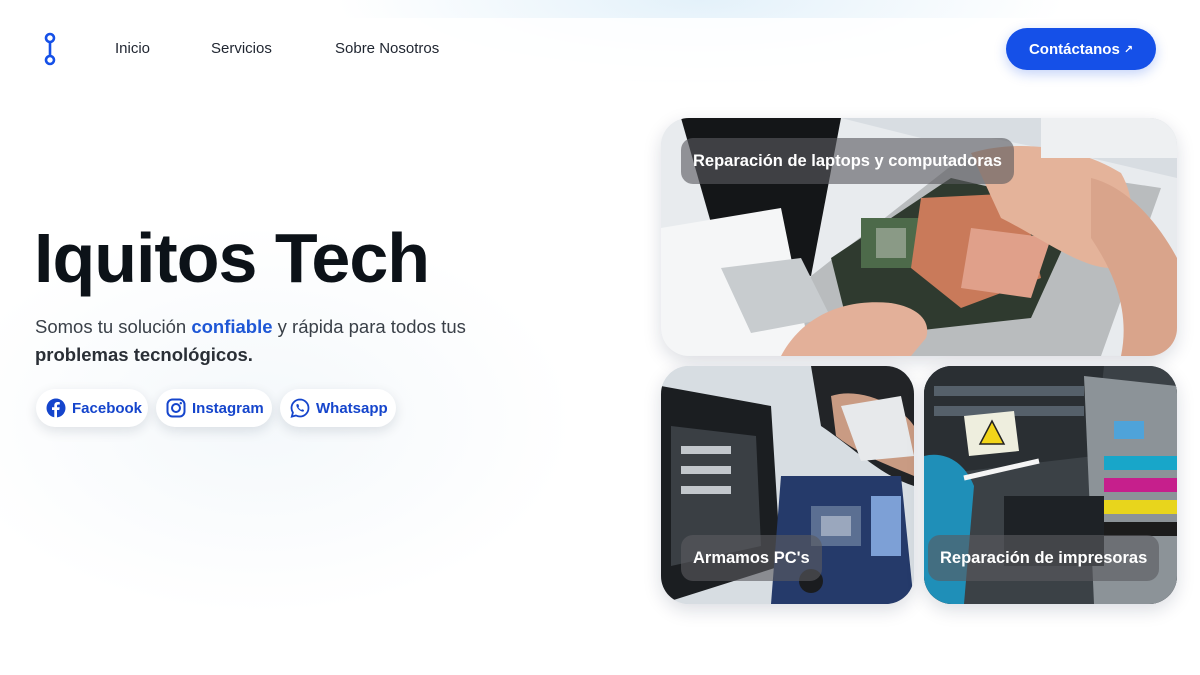  What do you see at coordinates (176, 408) in the screenshot?
I see `instagram-icon` at bounding box center [176, 408].